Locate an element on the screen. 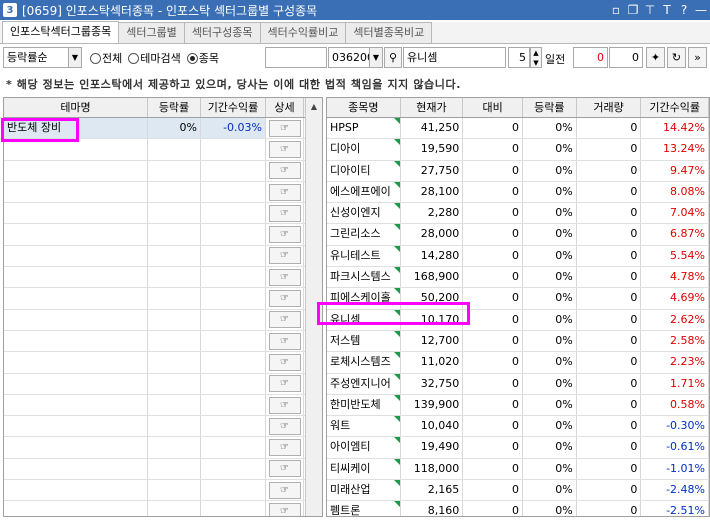 The width and height of the screenshot is (710, 521). scroll-up-icon: ▲ is located at coordinates (314, 106).